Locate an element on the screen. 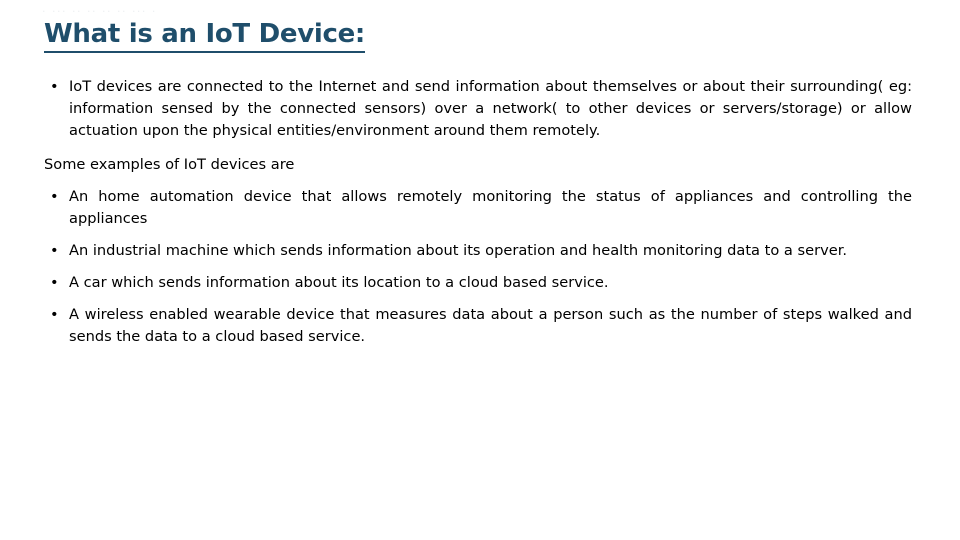 Image resolution: width=960 pixels, height=540 pixels. page-title: What is an IoT Device: is located at coordinates (204, 36).